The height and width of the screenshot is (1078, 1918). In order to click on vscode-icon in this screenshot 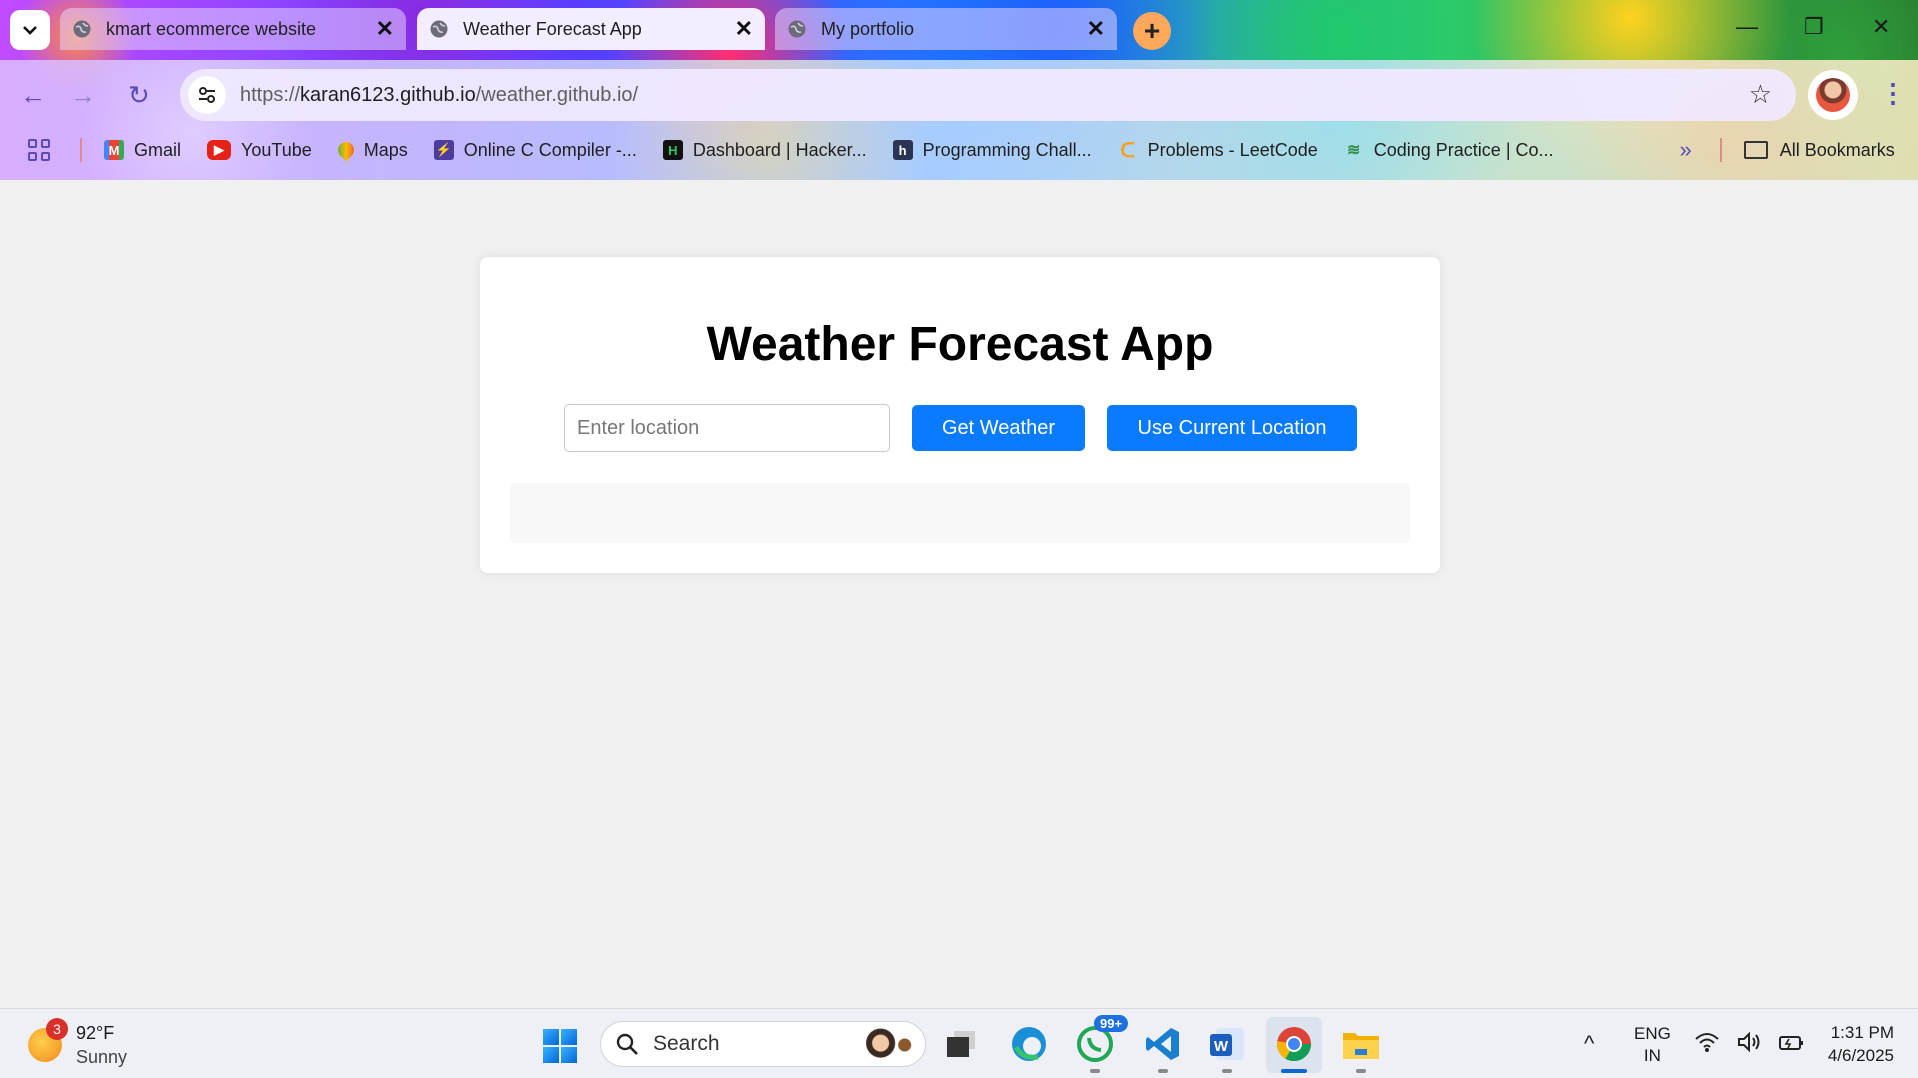, I will do `click(1163, 1048)`.